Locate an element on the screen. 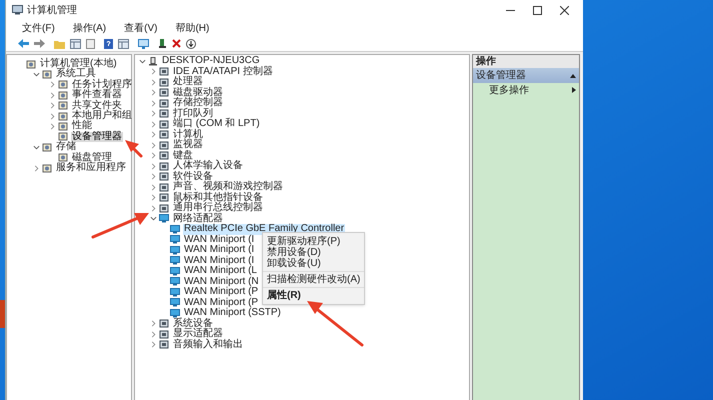 Image resolution: width=713 pixels, height=400 pixels. device-tree-item: 端口 (COM 和 LPT) is located at coordinates (216, 124).